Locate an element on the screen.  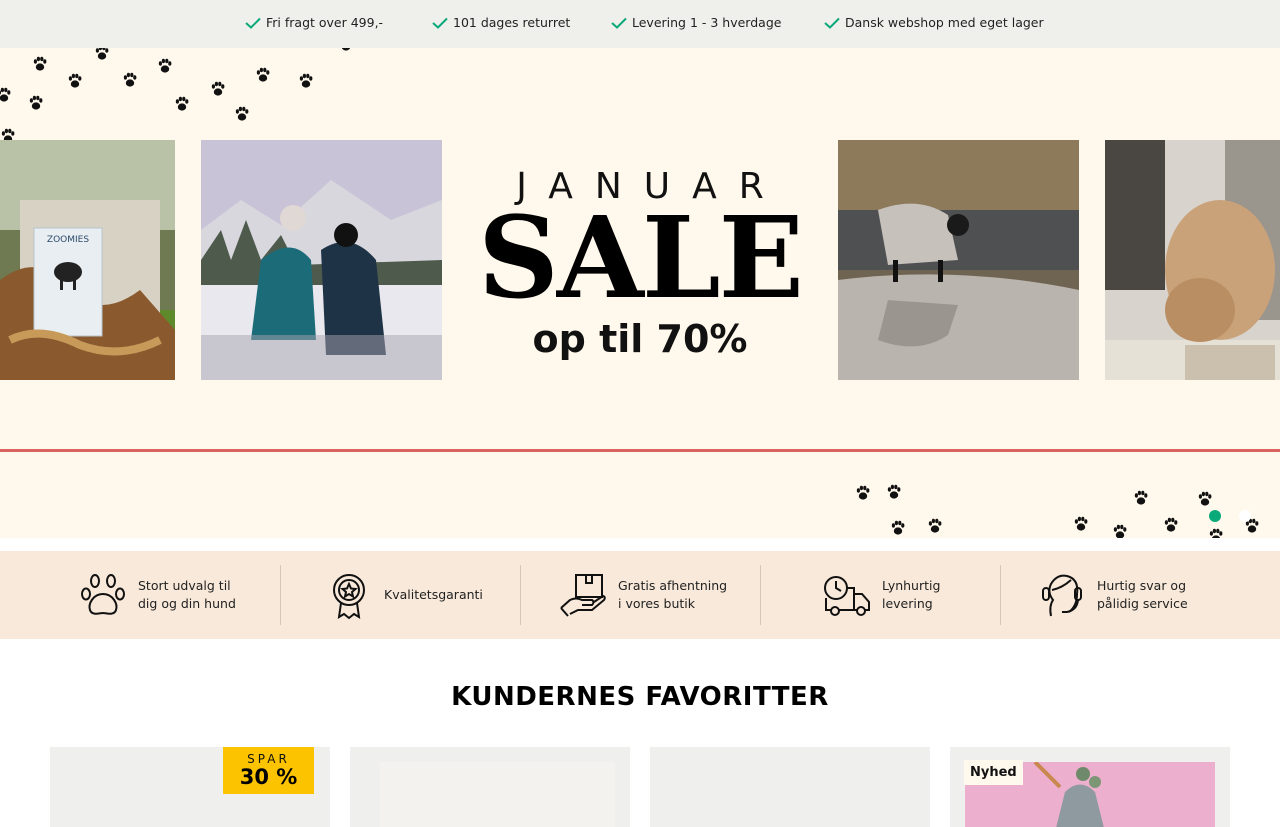
usp-label: Dansk webshop med eget lager is located at coordinates (944, 22).